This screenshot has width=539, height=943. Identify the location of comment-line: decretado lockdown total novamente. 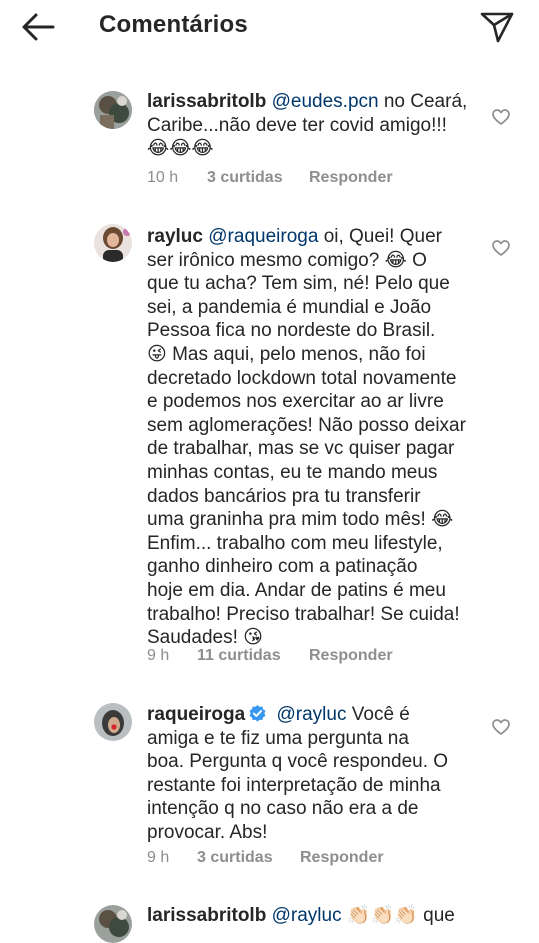
(302, 378).